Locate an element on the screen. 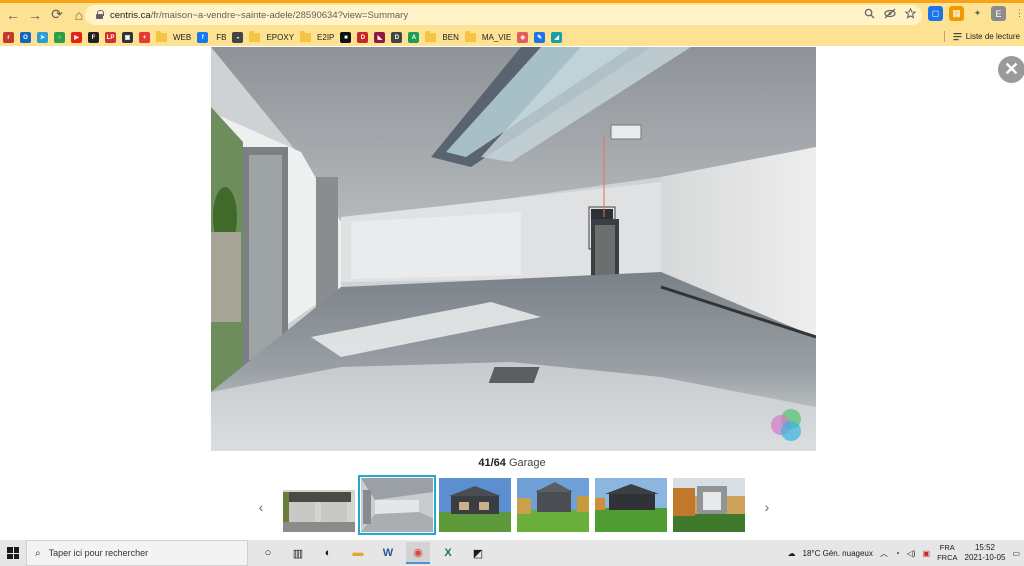 This screenshot has height=566, width=1024. bm-blue-a: ✎ is located at coordinates (540, 37).